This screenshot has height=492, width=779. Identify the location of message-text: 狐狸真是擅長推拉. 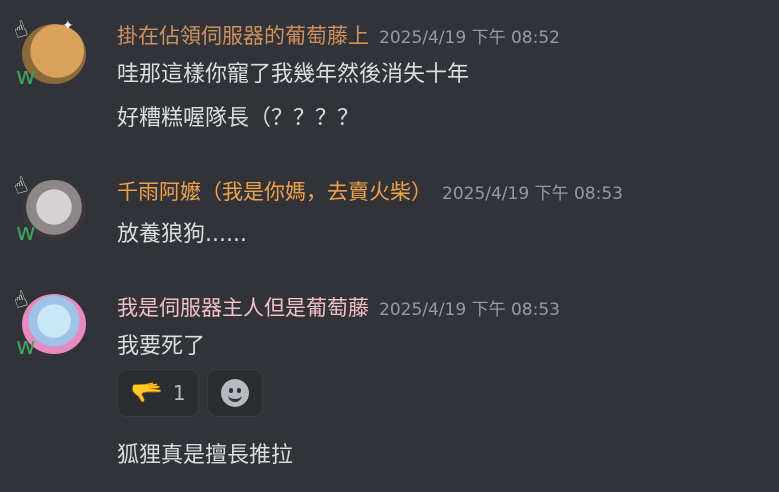
(205, 455).